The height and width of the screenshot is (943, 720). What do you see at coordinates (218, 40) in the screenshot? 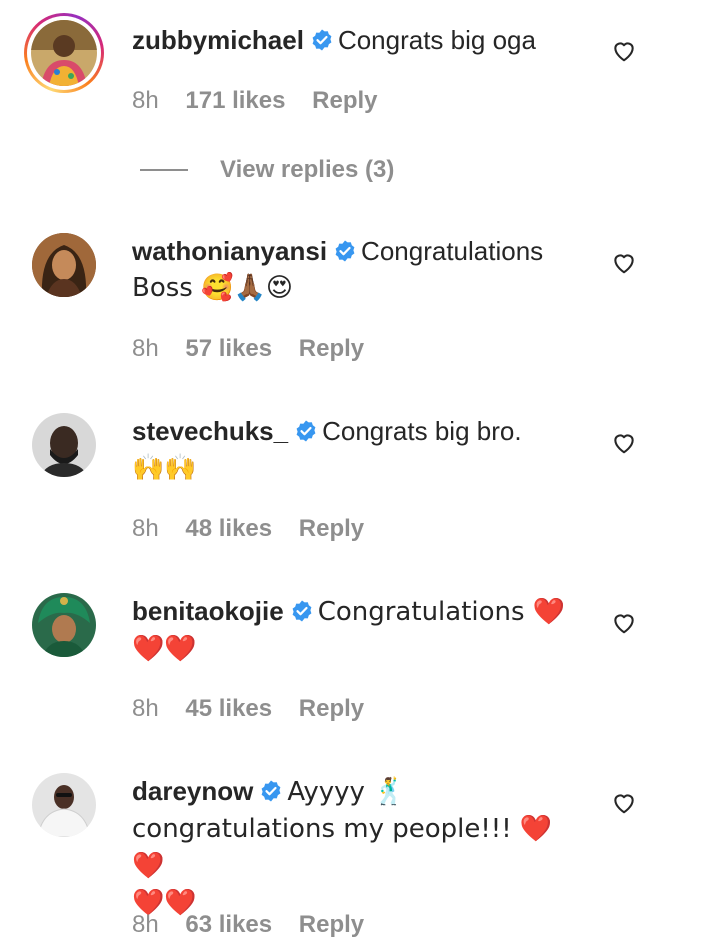
I see `comment-username: zubbymichael` at bounding box center [218, 40].